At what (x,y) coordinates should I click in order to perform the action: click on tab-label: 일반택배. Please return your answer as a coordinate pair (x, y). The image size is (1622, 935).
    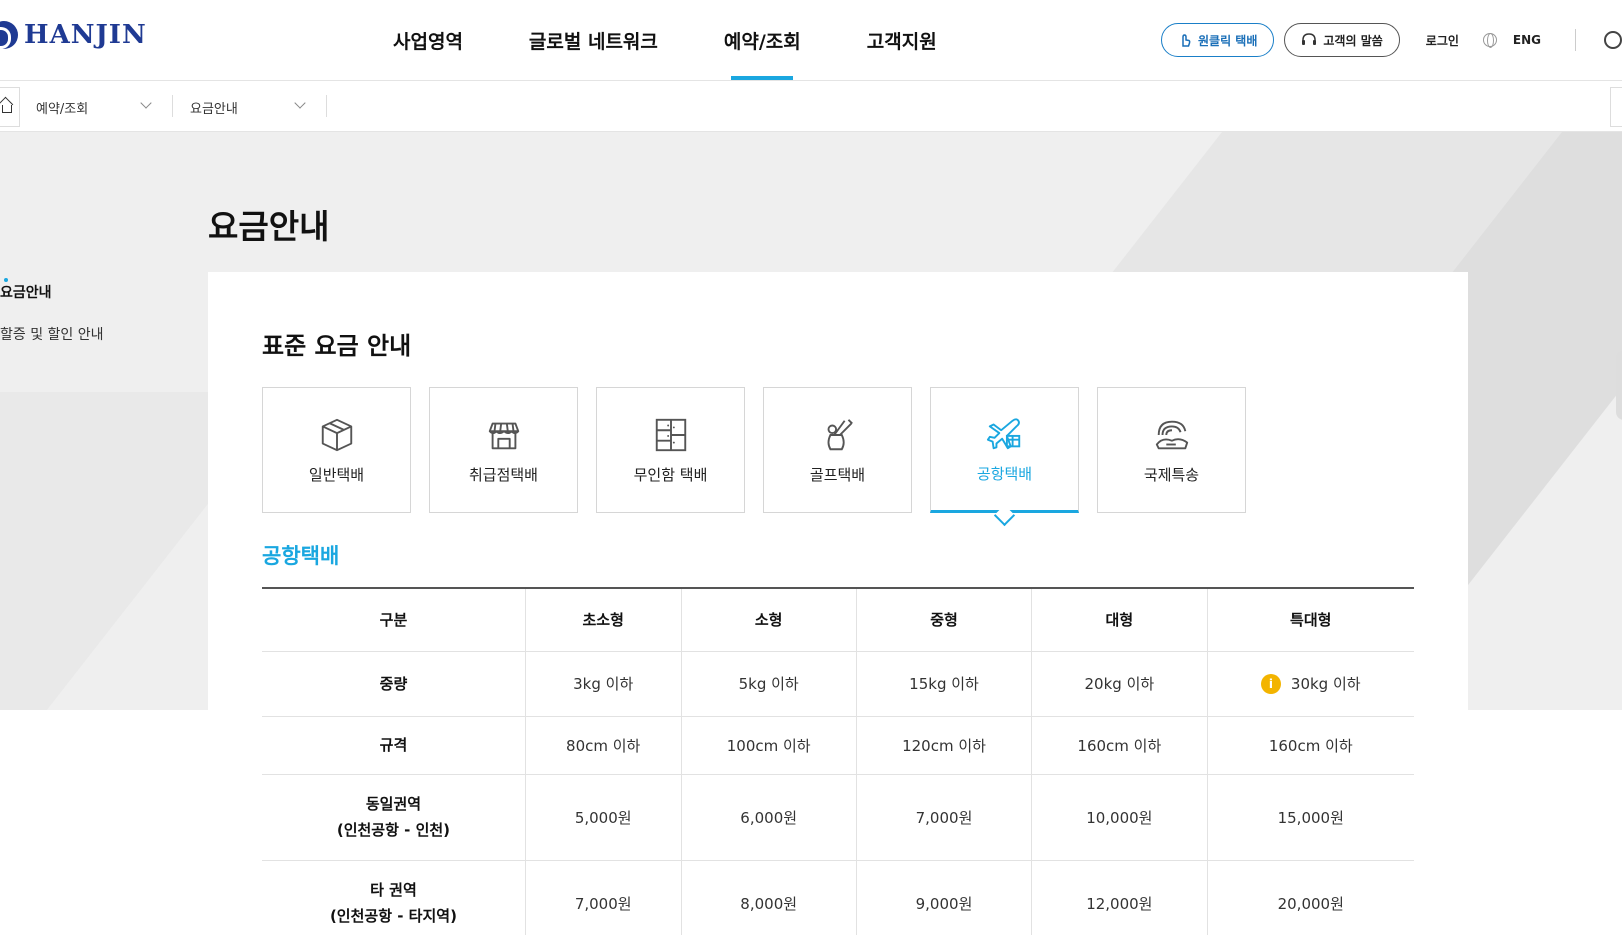
    Looking at the image, I should click on (336, 474).